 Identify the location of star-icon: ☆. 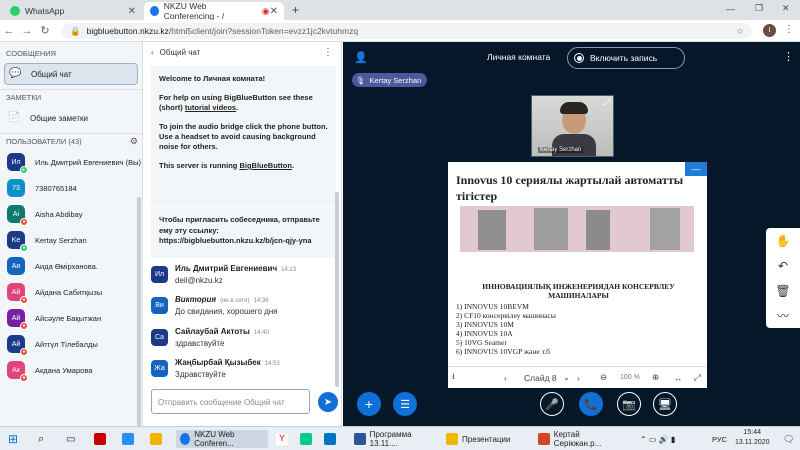
(740, 31).